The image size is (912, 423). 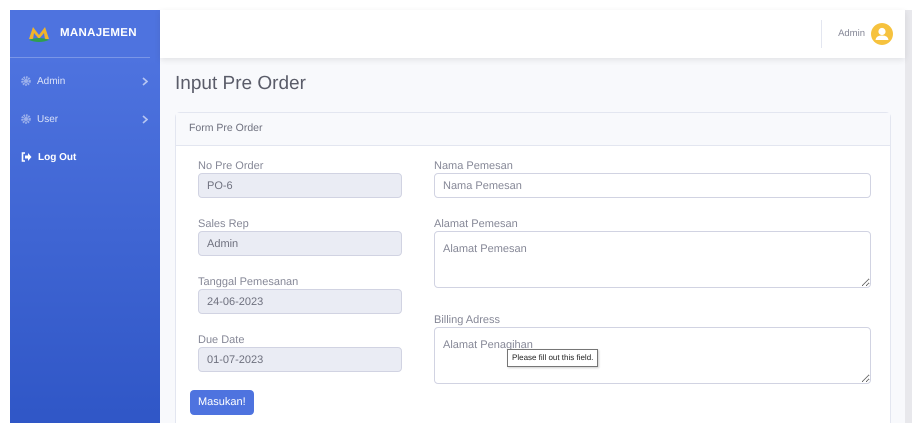 I want to click on logo-icon, so click(x=39, y=33).